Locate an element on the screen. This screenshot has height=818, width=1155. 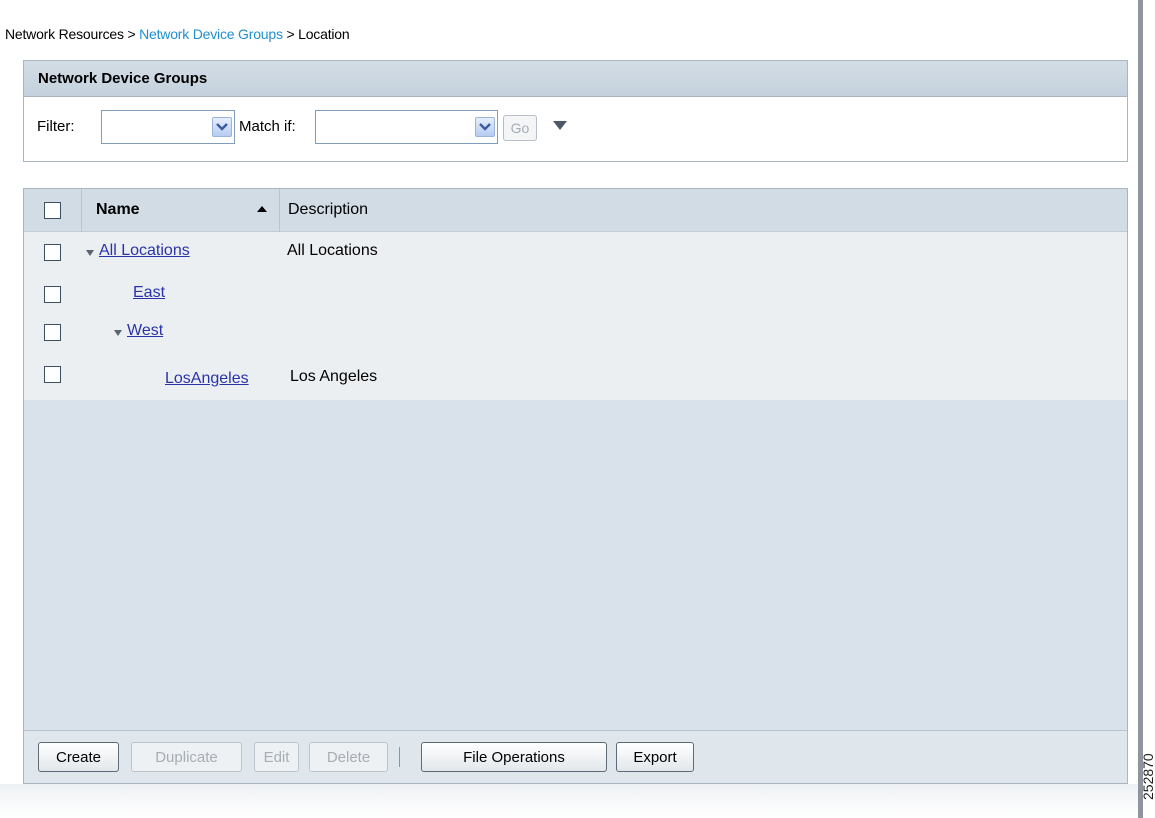
filter-row: Filter: Match if: Go is located at coordinates (575, 129).